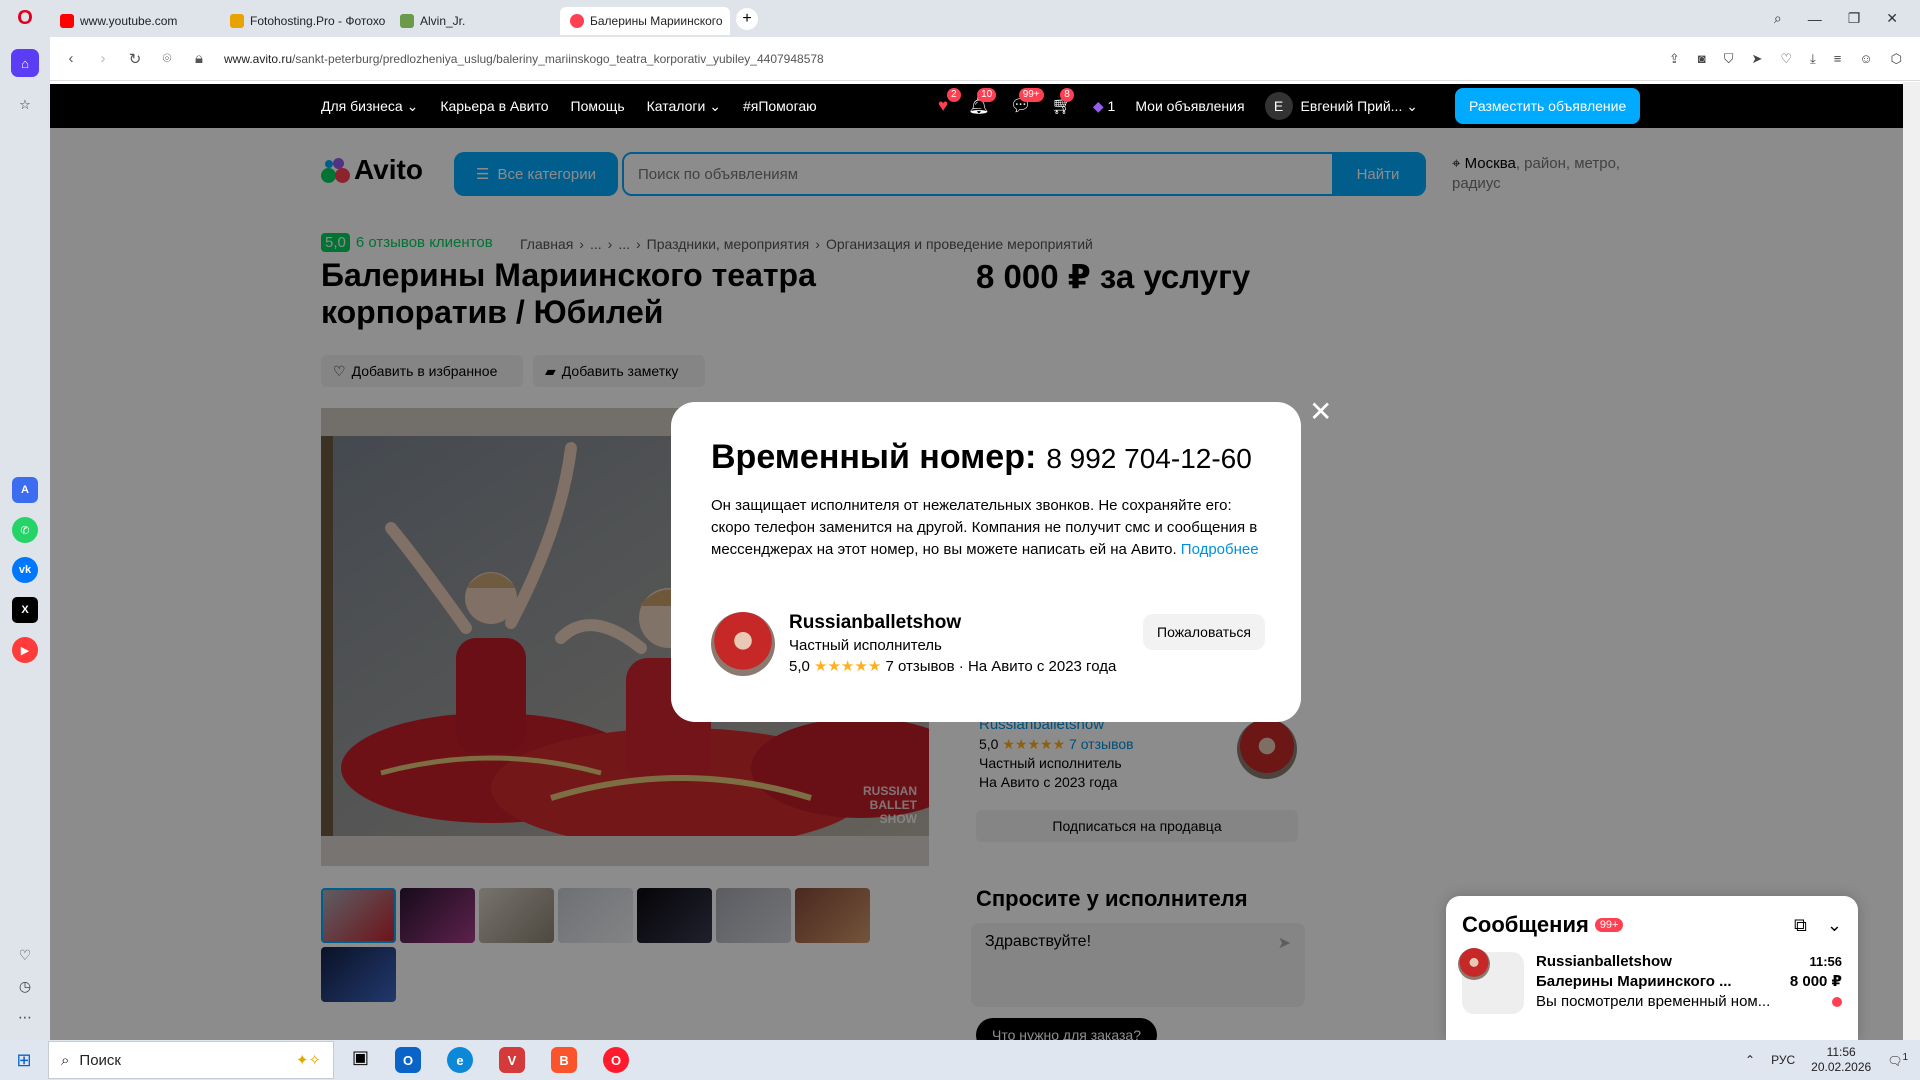 The image size is (1920, 1080). What do you see at coordinates (952, 623) in the screenshot?
I see `modal-seller-name: Russianballetshow` at bounding box center [952, 623].